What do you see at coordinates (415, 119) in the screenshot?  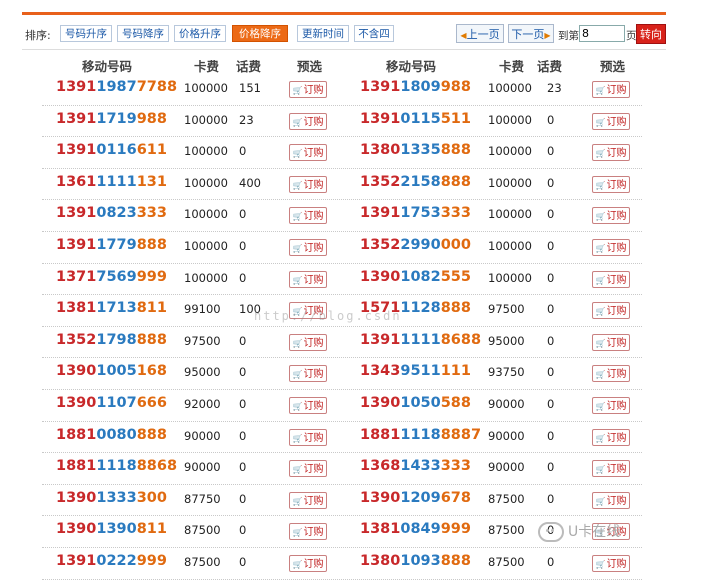 I see `phone-number: 13910115511` at bounding box center [415, 119].